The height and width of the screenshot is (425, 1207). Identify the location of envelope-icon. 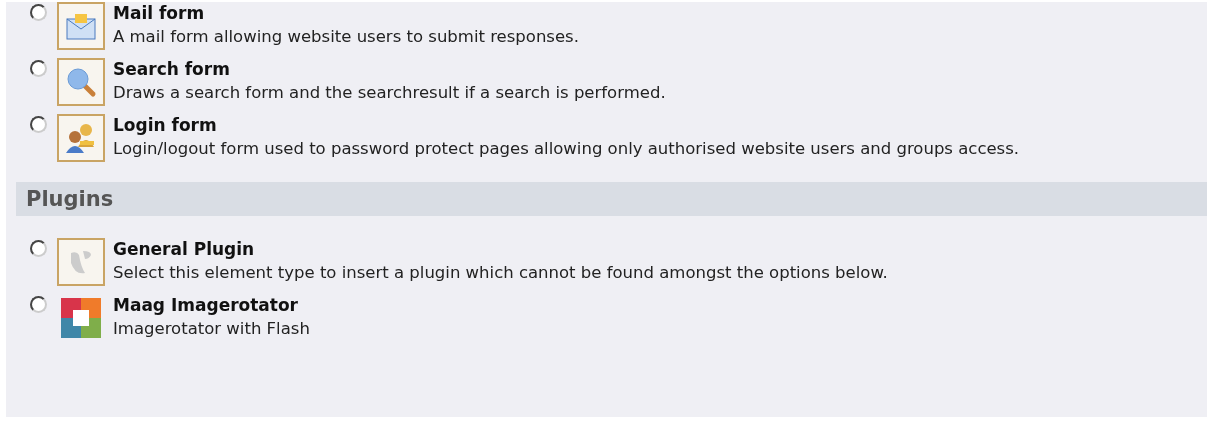
(81, 26).